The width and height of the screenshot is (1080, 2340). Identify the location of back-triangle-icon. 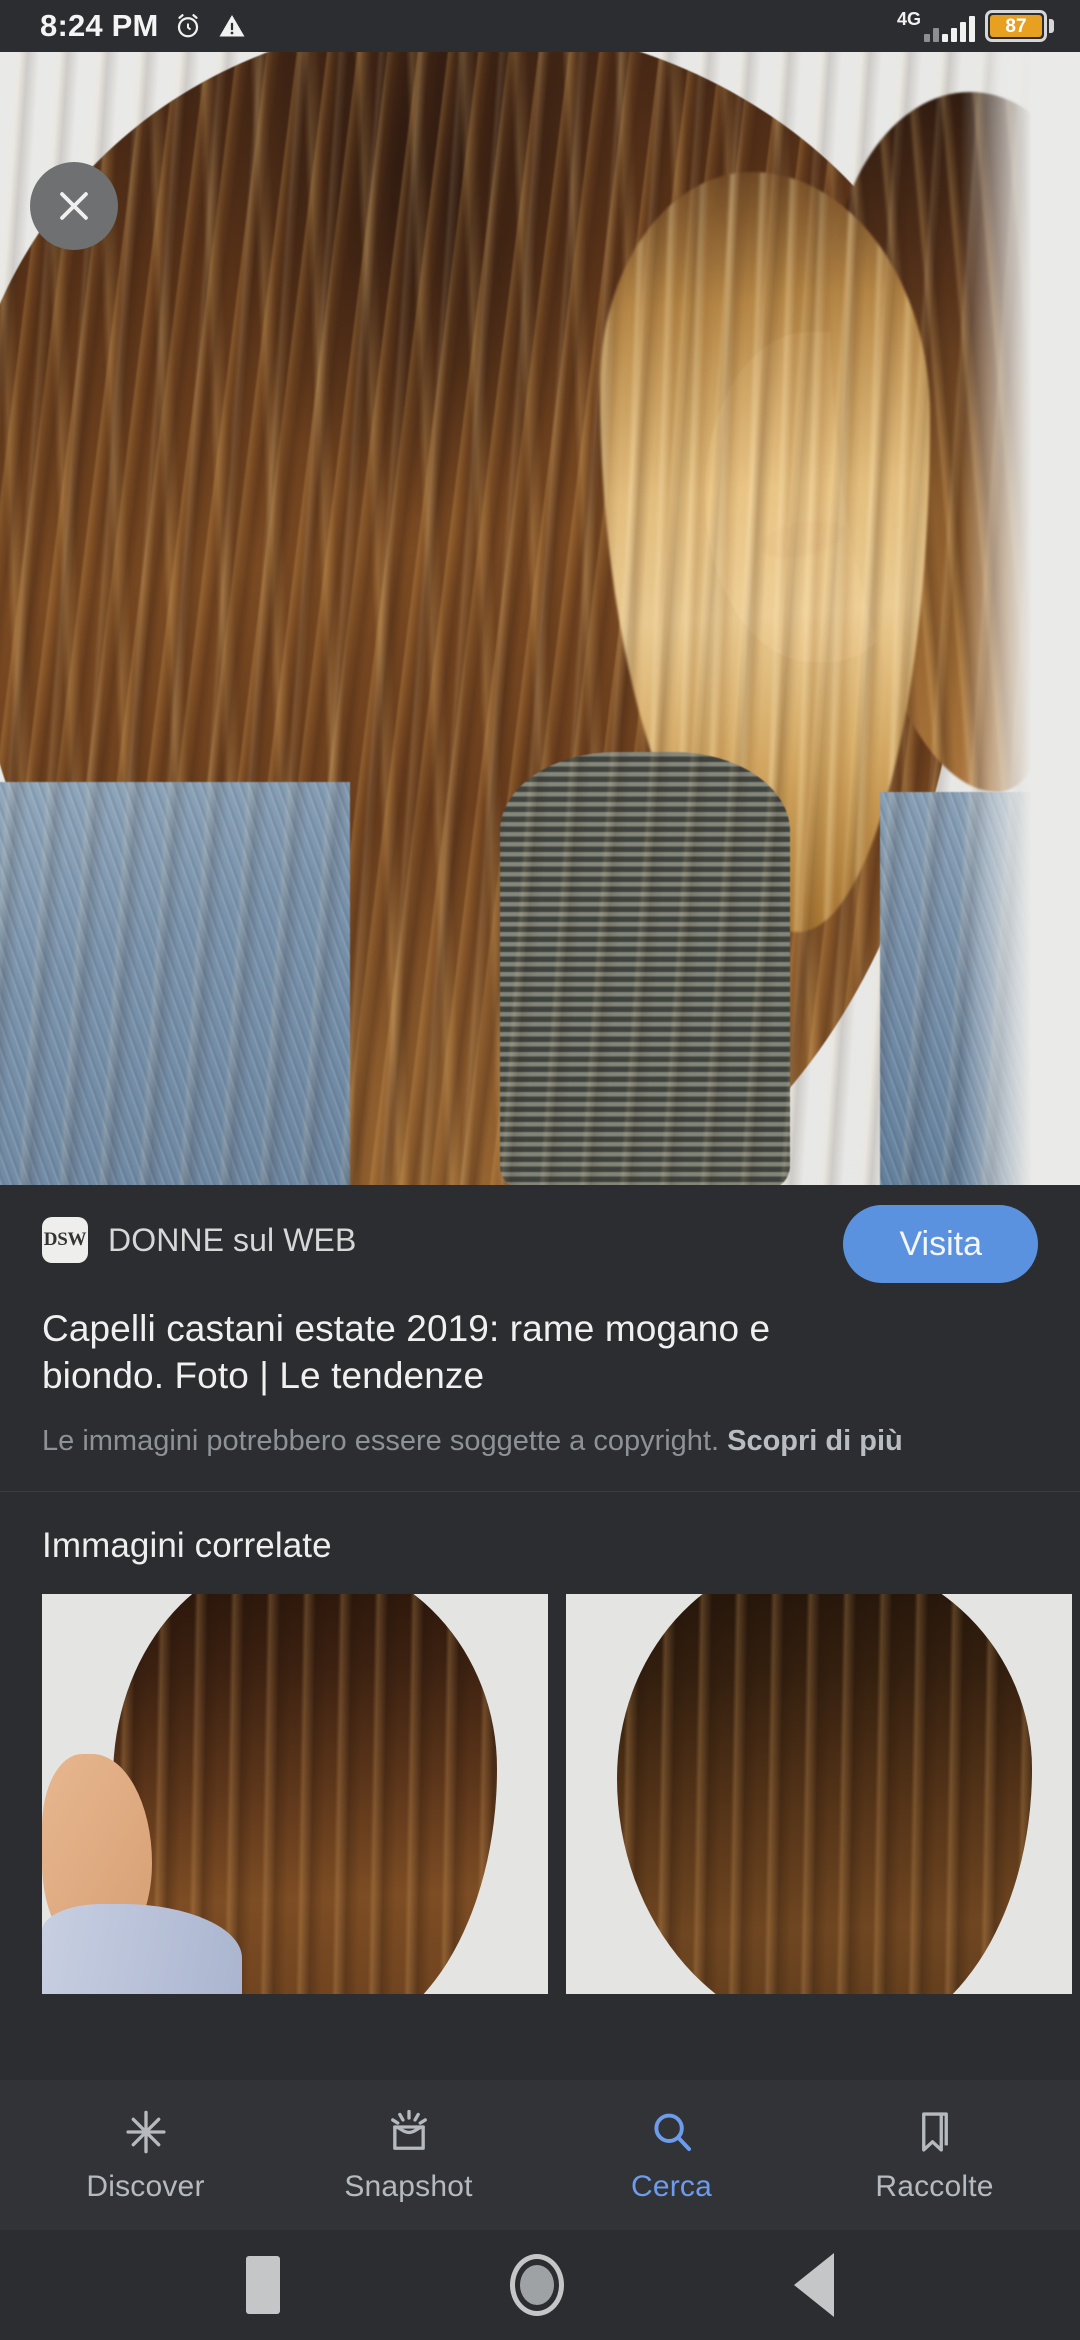
(814, 2285).